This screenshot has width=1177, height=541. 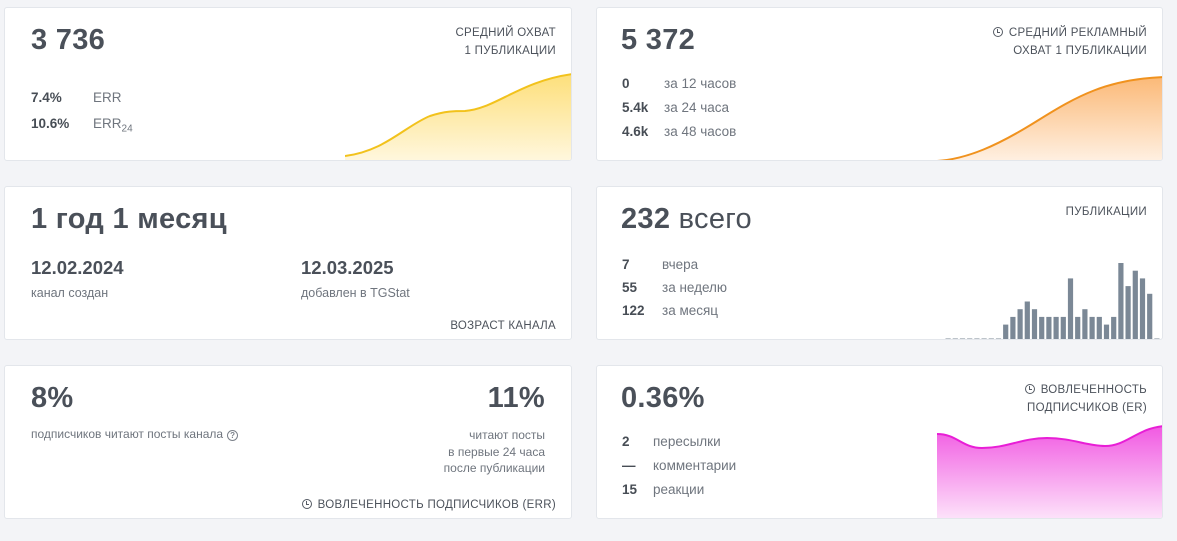 What do you see at coordinates (68, 40) in the screenshot?
I see `reach-value: 3 736` at bounding box center [68, 40].